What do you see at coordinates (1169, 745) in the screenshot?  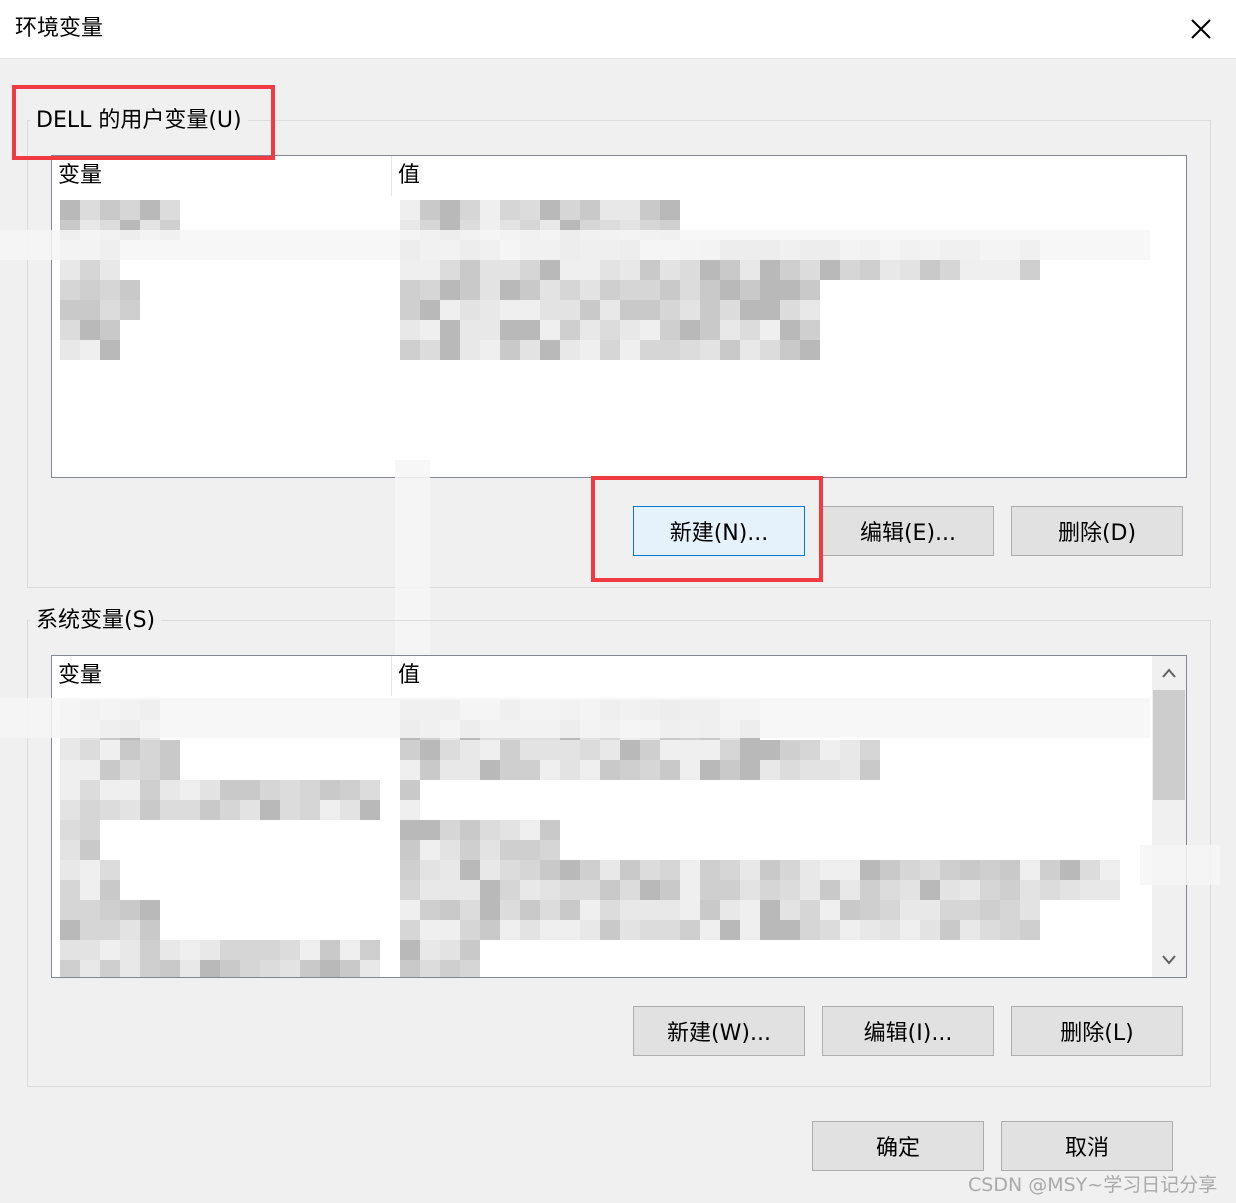 I see `scroll-thumb` at bounding box center [1169, 745].